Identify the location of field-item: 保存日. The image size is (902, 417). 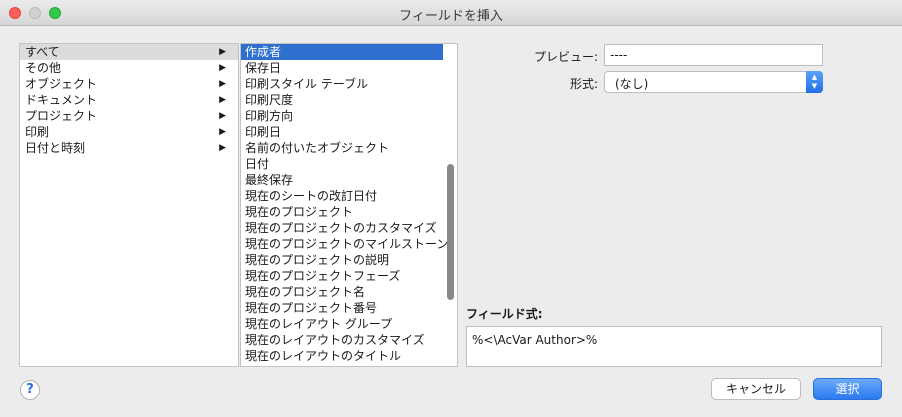
(342, 68).